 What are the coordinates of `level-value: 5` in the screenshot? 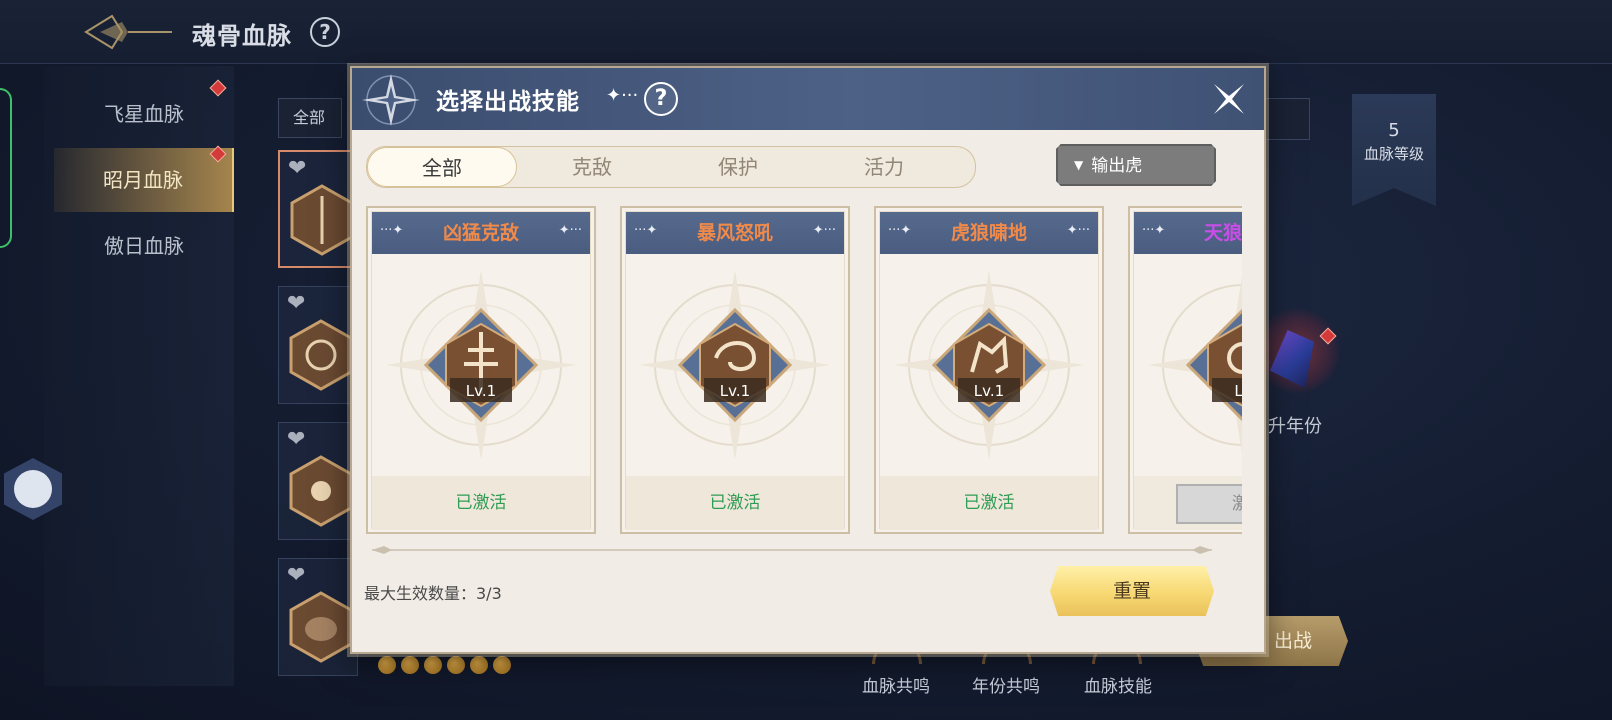 It's located at (1394, 130).